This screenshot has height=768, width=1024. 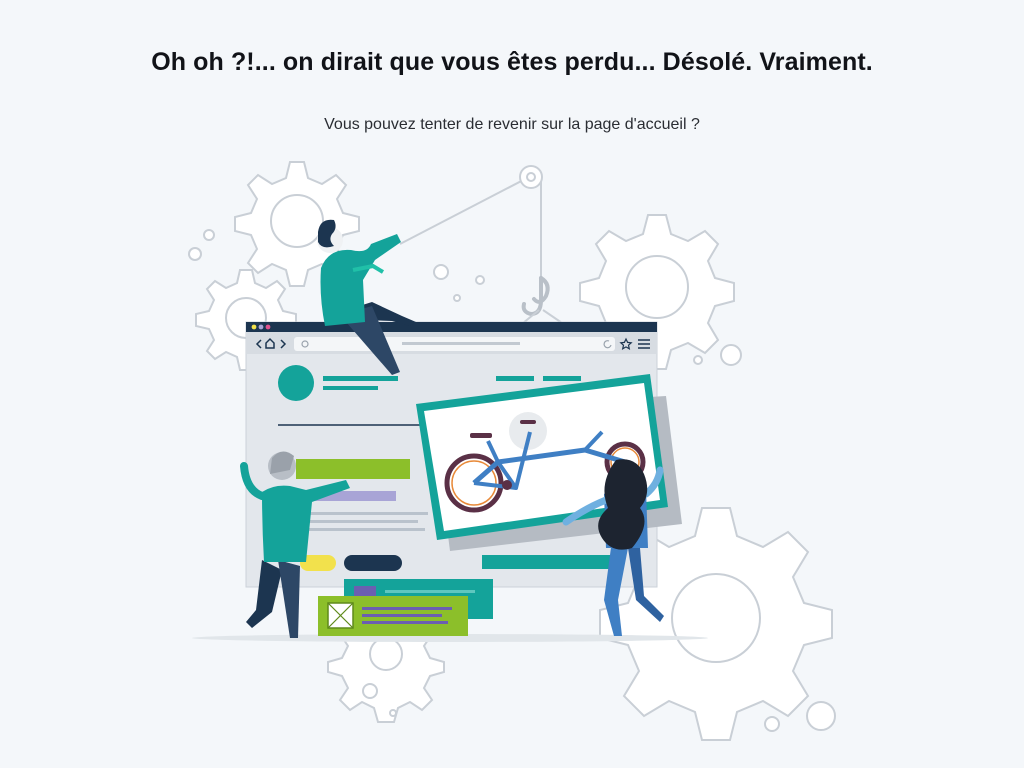 I want to click on pulley-icon, so click(x=531, y=177).